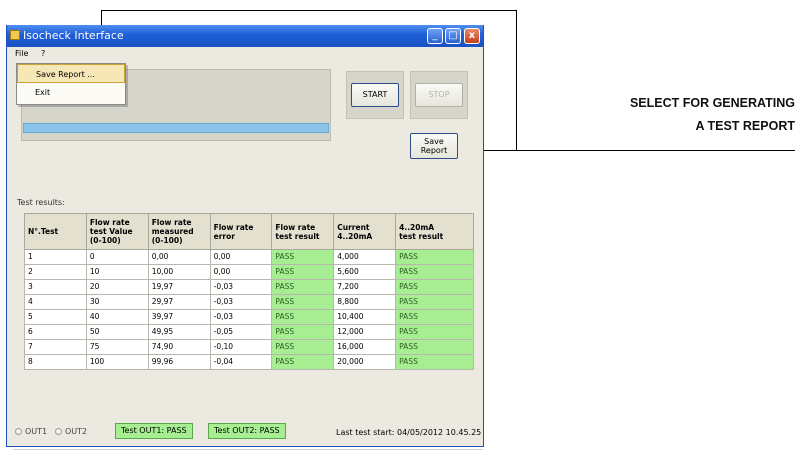 This screenshot has width=805, height=460. What do you see at coordinates (179, 302) in the screenshot?
I see `table-cell: 29,97` at bounding box center [179, 302].